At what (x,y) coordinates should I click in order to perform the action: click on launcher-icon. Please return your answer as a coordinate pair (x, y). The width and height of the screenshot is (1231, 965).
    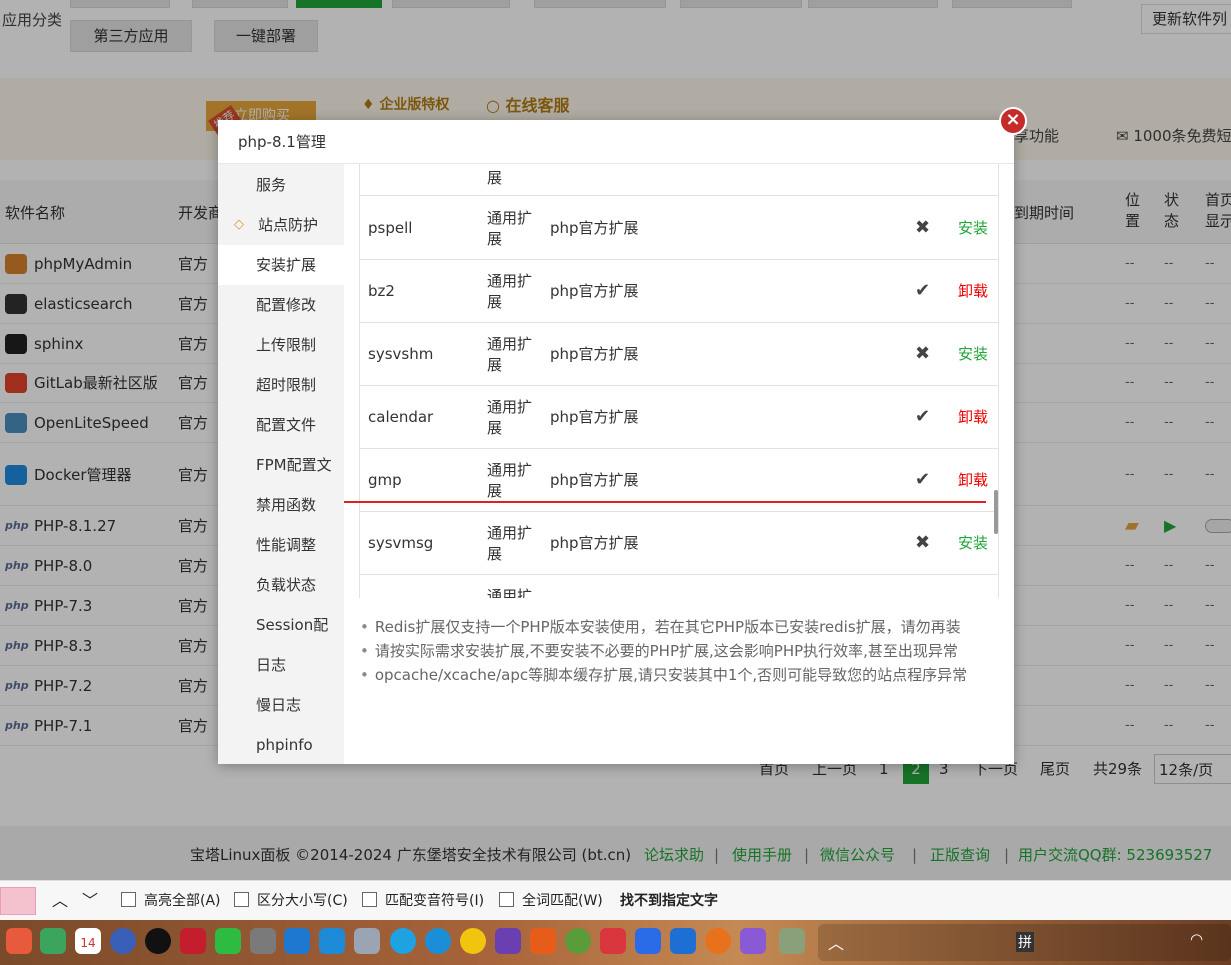
    Looking at the image, I should click on (19, 941).